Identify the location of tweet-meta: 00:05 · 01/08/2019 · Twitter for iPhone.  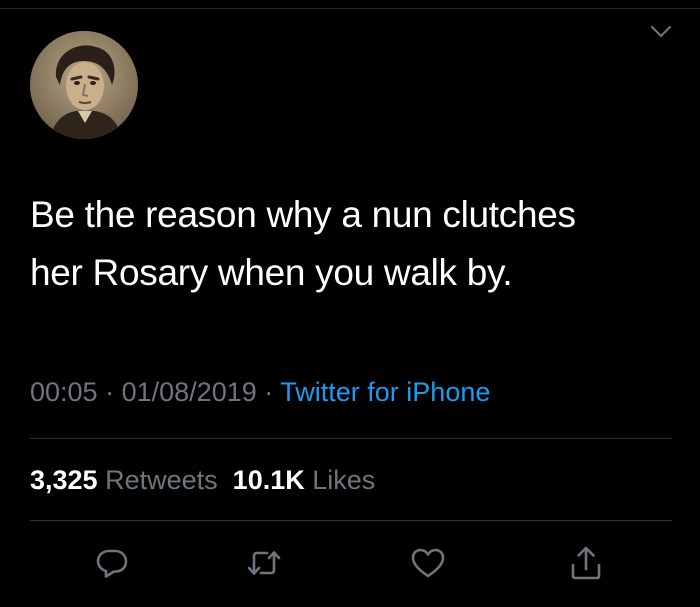
(260, 392).